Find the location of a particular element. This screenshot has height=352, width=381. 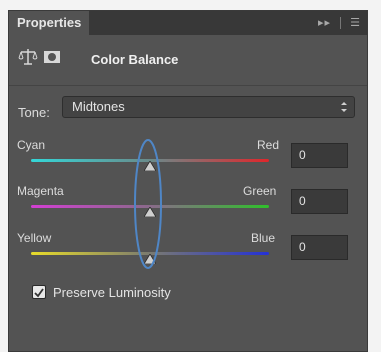

yellow-label: Yellow is located at coordinates (34, 238).